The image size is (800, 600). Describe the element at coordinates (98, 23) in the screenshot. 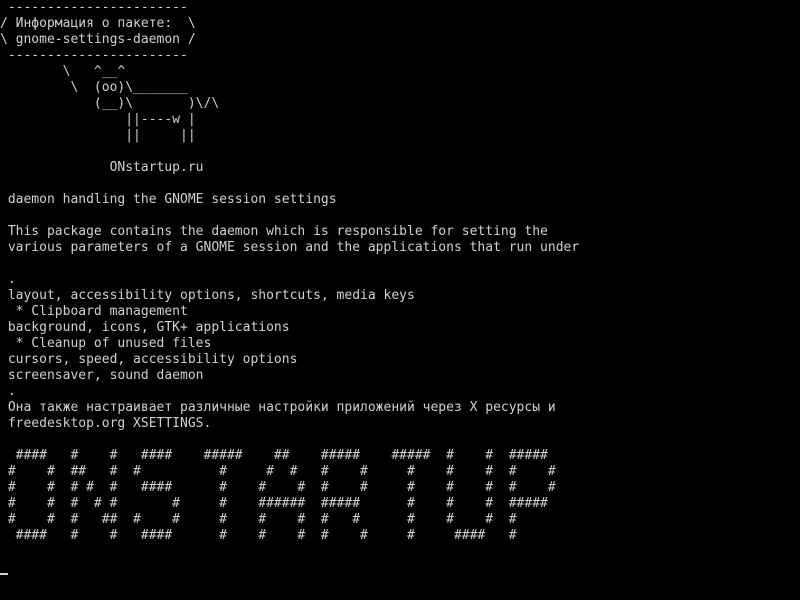

I see `cowsay-bubble-title: / Информация о пакете: \` at that location.